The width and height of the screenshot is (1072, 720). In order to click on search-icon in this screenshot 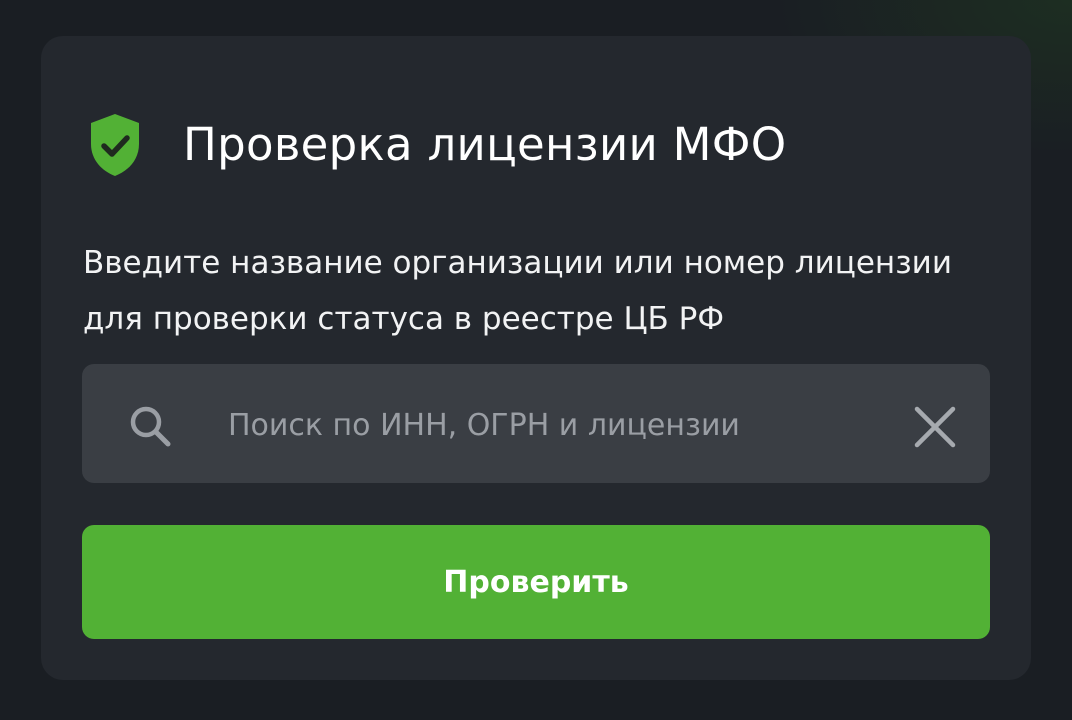, I will do `click(150, 426)`.